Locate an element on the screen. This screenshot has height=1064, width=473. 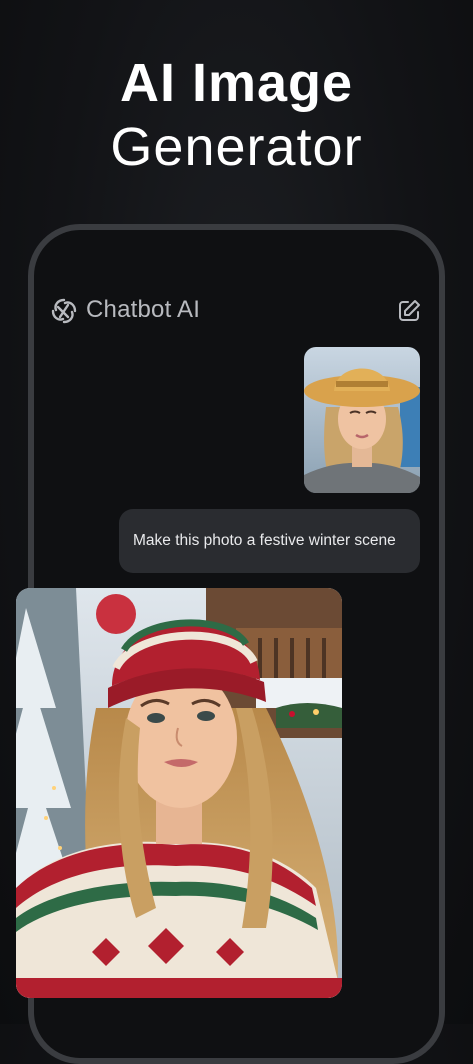
user-message-text: Make this photo a festive winter scene is located at coordinates (264, 540).